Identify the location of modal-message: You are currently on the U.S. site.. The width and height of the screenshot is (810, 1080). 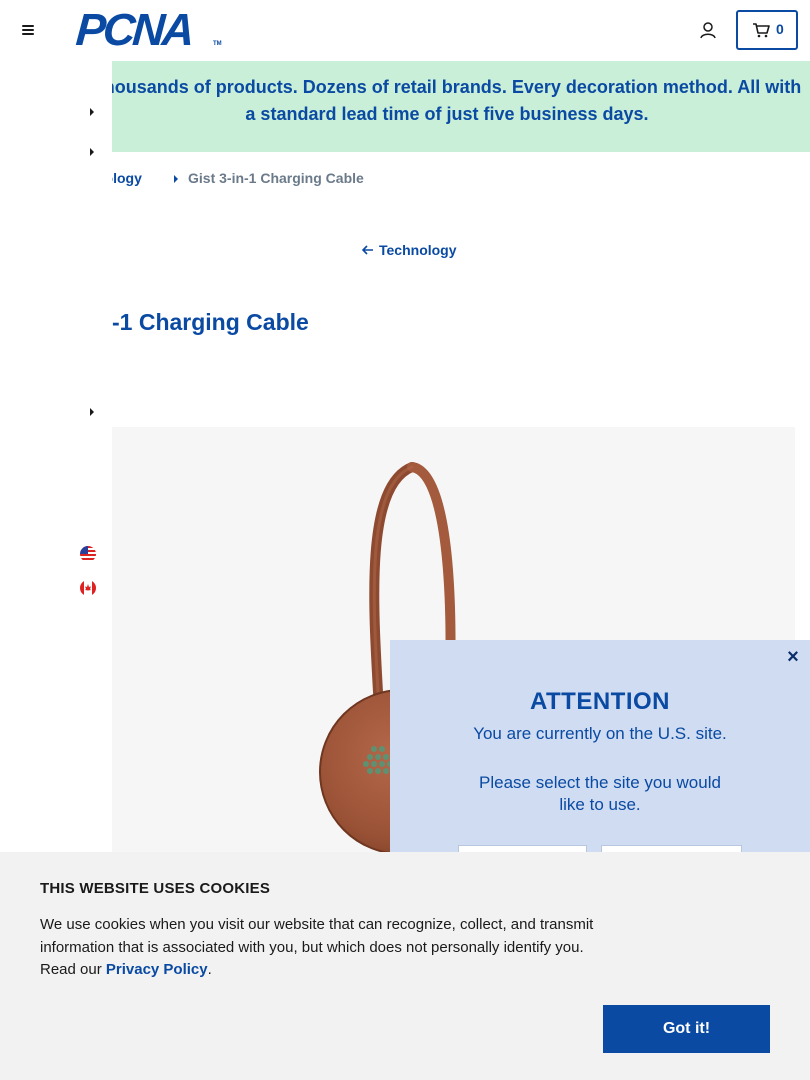
(600, 733).